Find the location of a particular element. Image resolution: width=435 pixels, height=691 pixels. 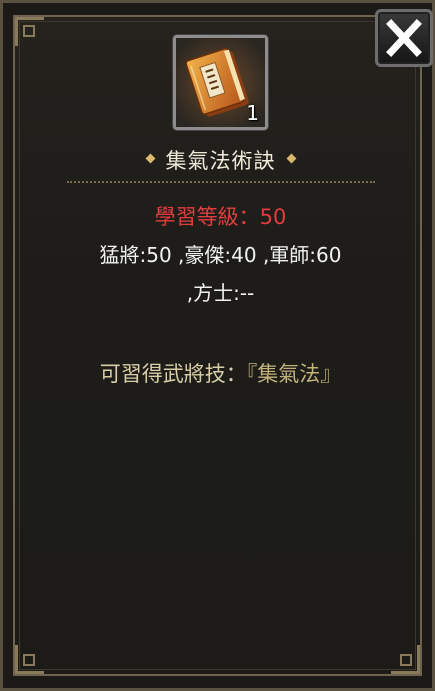

item-count: 1 is located at coordinates (252, 113).